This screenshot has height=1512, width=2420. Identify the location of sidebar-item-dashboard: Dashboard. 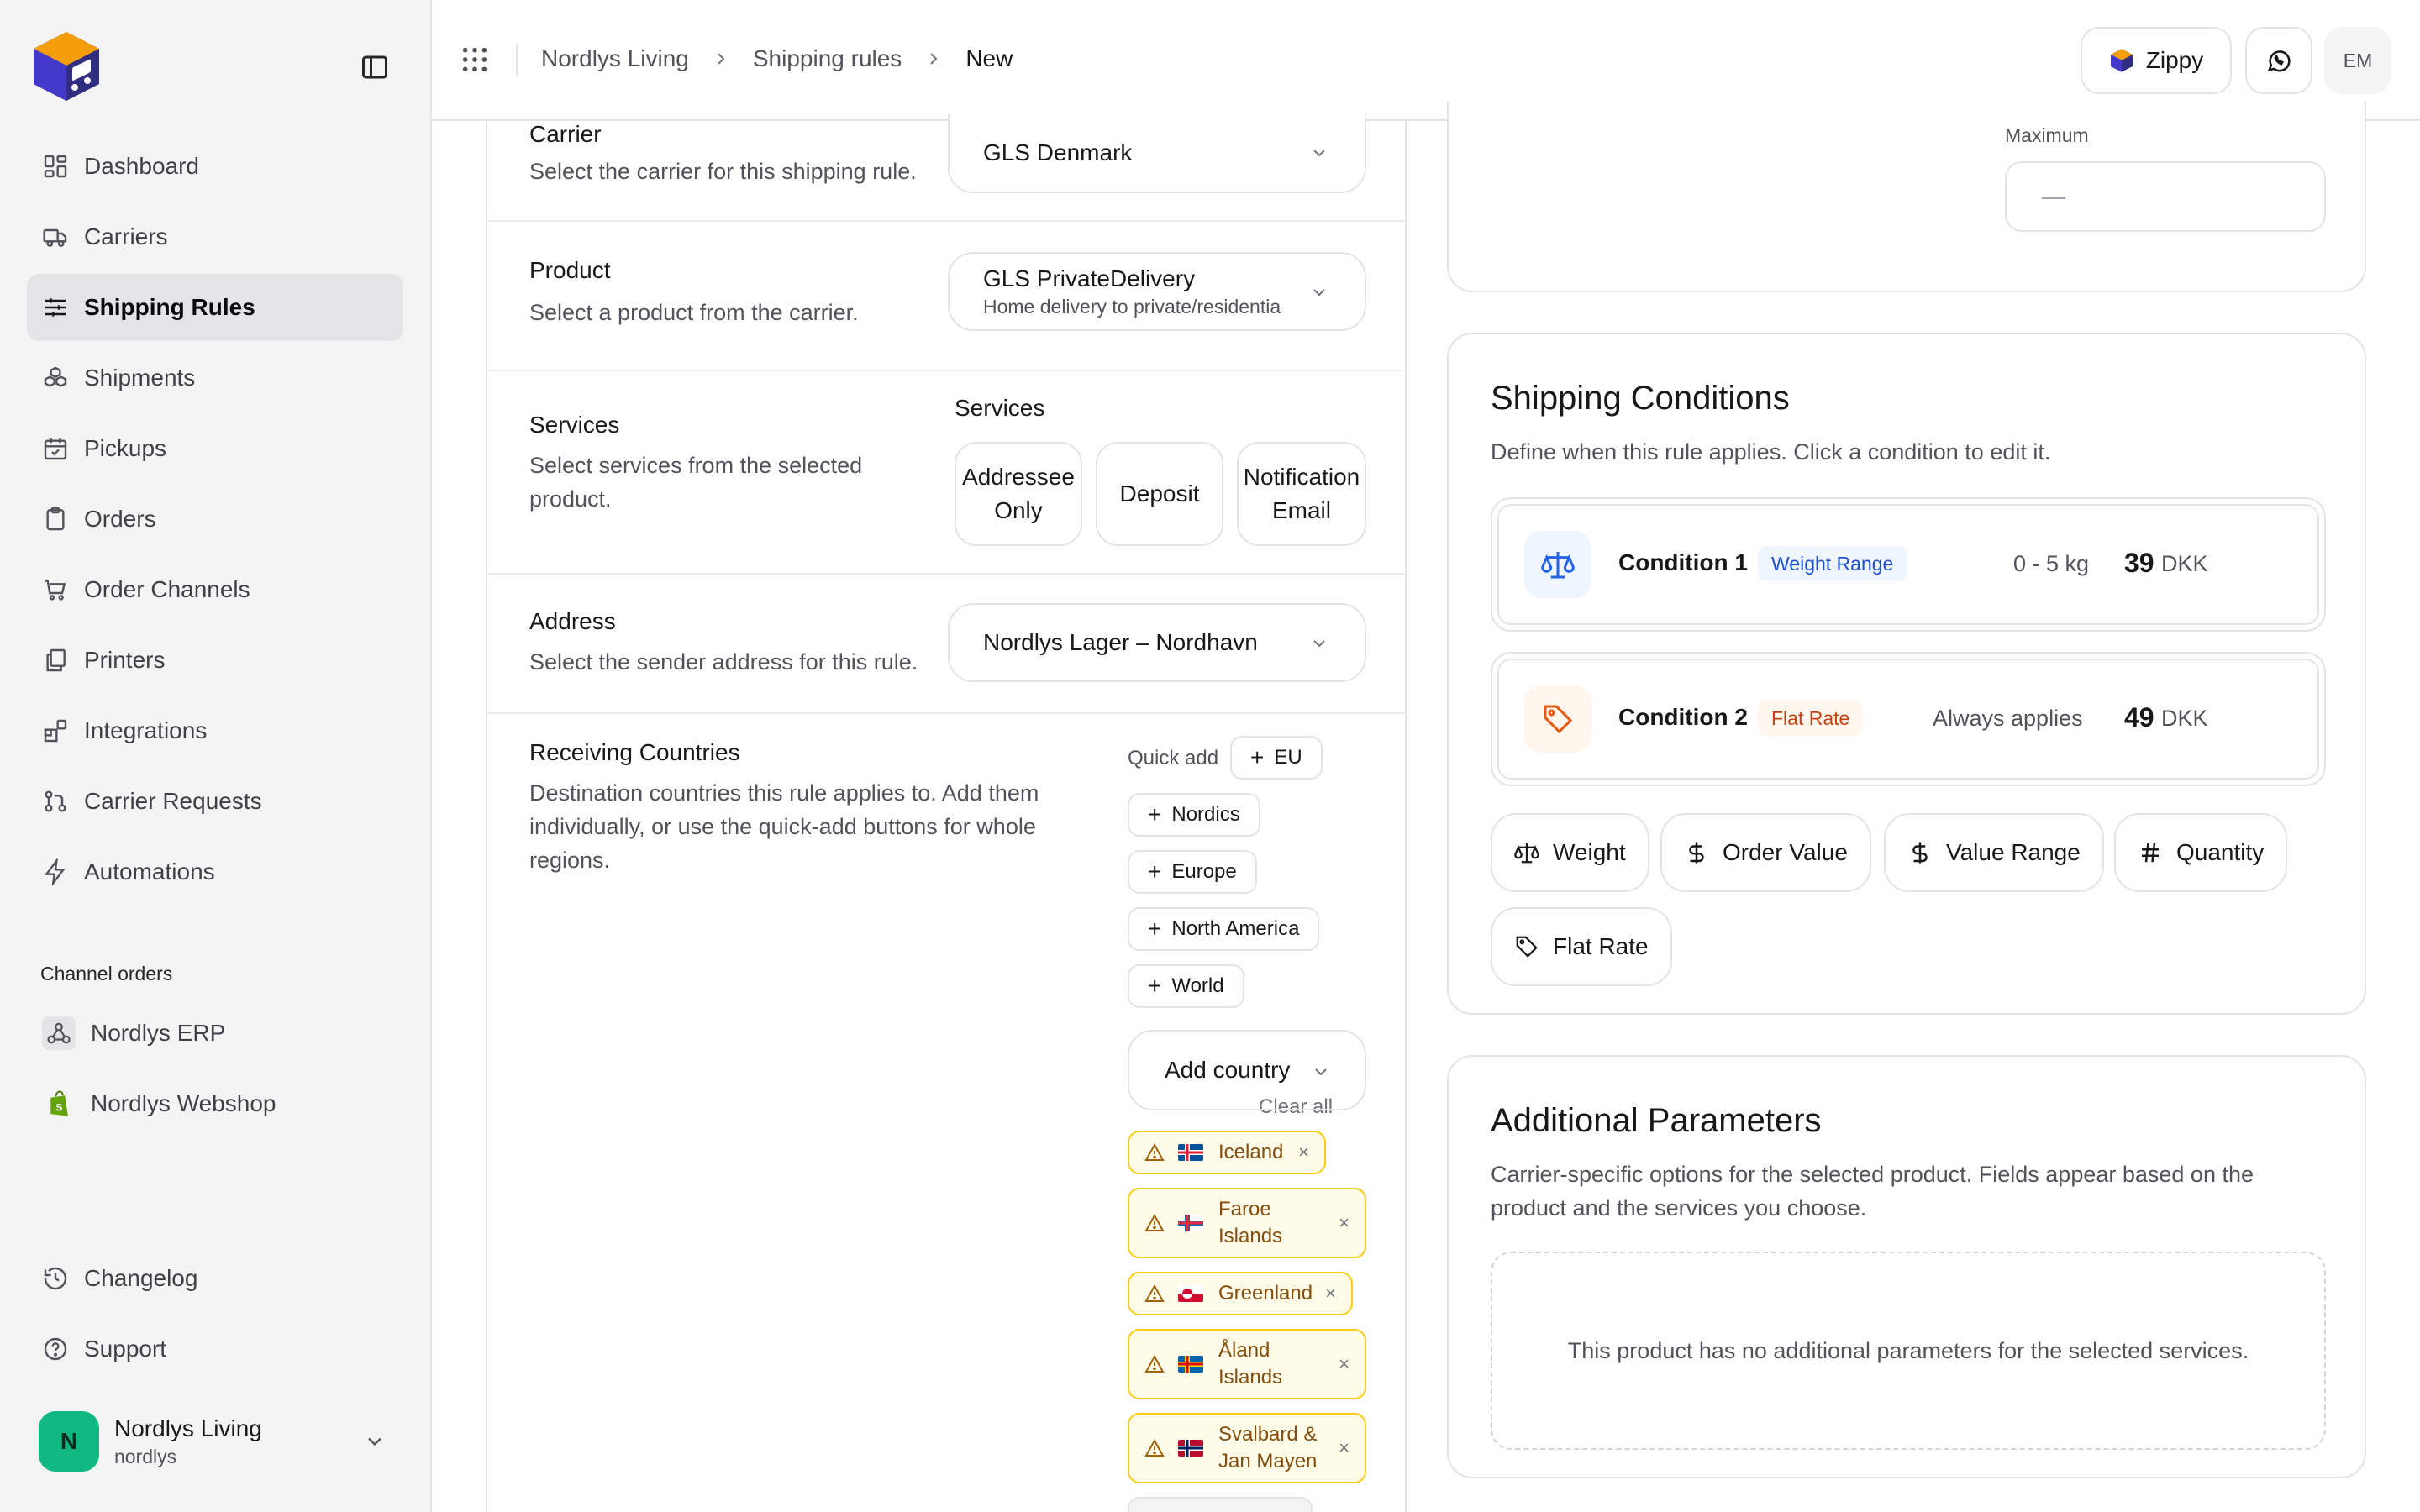
(215, 166).